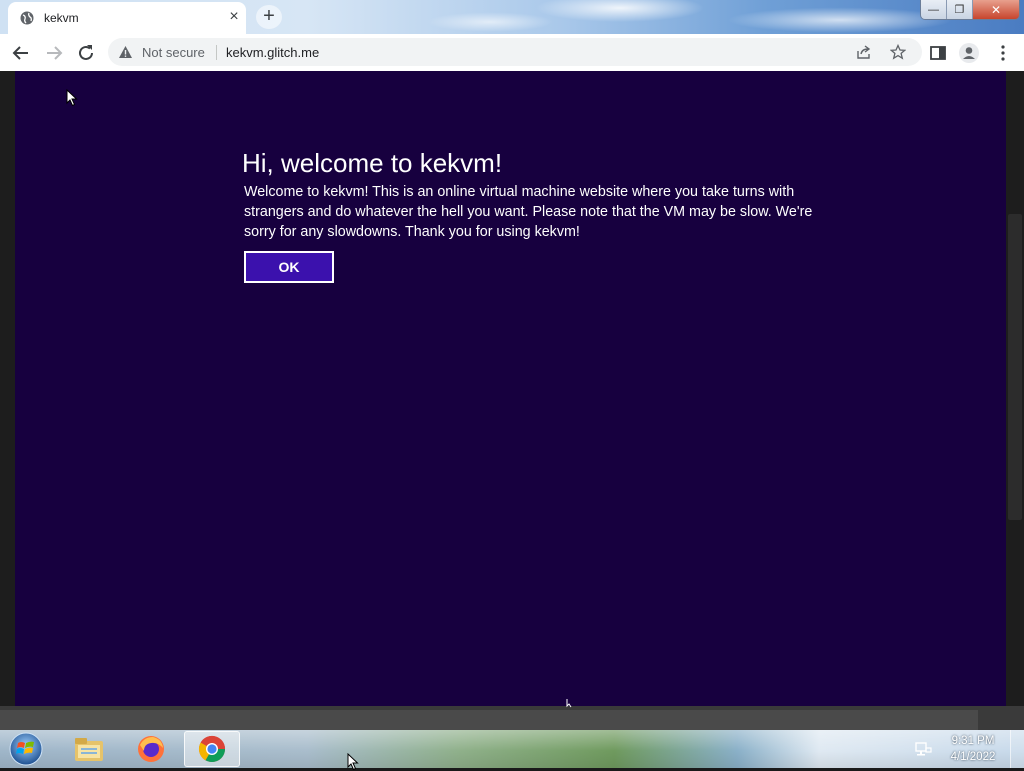  I want to click on close-window-button: ✕, so click(996, 9).